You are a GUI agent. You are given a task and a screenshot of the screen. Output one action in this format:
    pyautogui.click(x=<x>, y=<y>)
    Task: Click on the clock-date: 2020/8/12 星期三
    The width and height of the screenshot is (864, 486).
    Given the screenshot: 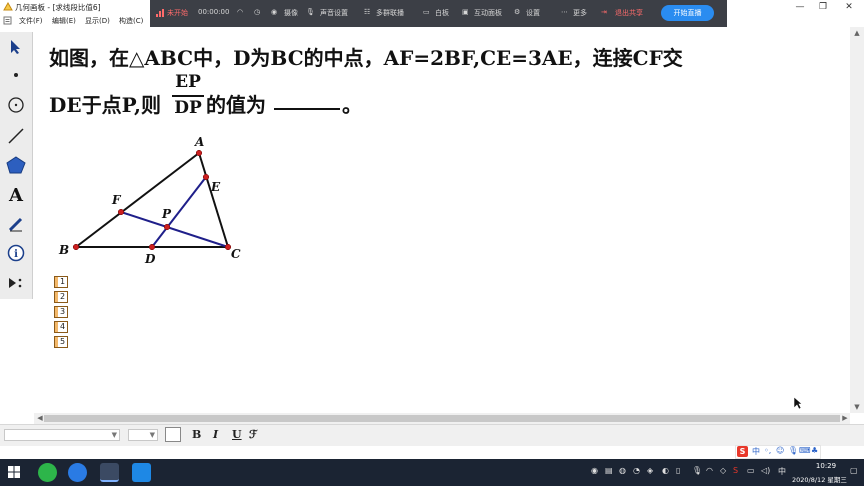 What is the action you would take?
    pyautogui.click(x=819, y=479)
    